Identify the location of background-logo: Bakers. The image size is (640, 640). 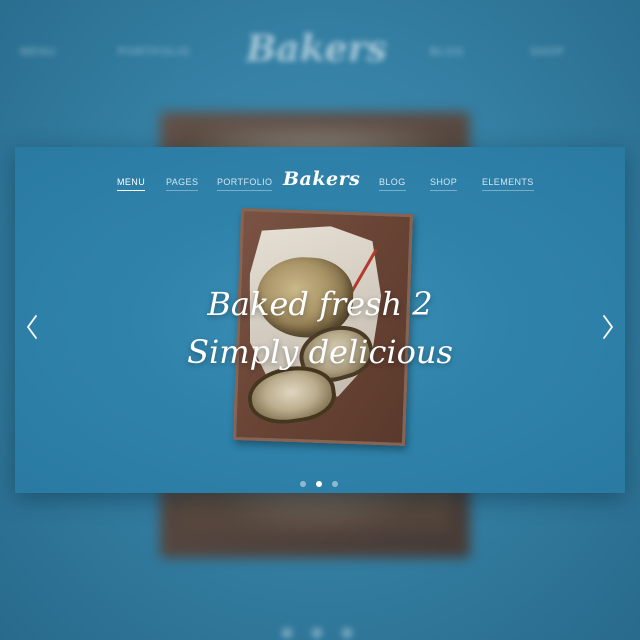
(316, 49).